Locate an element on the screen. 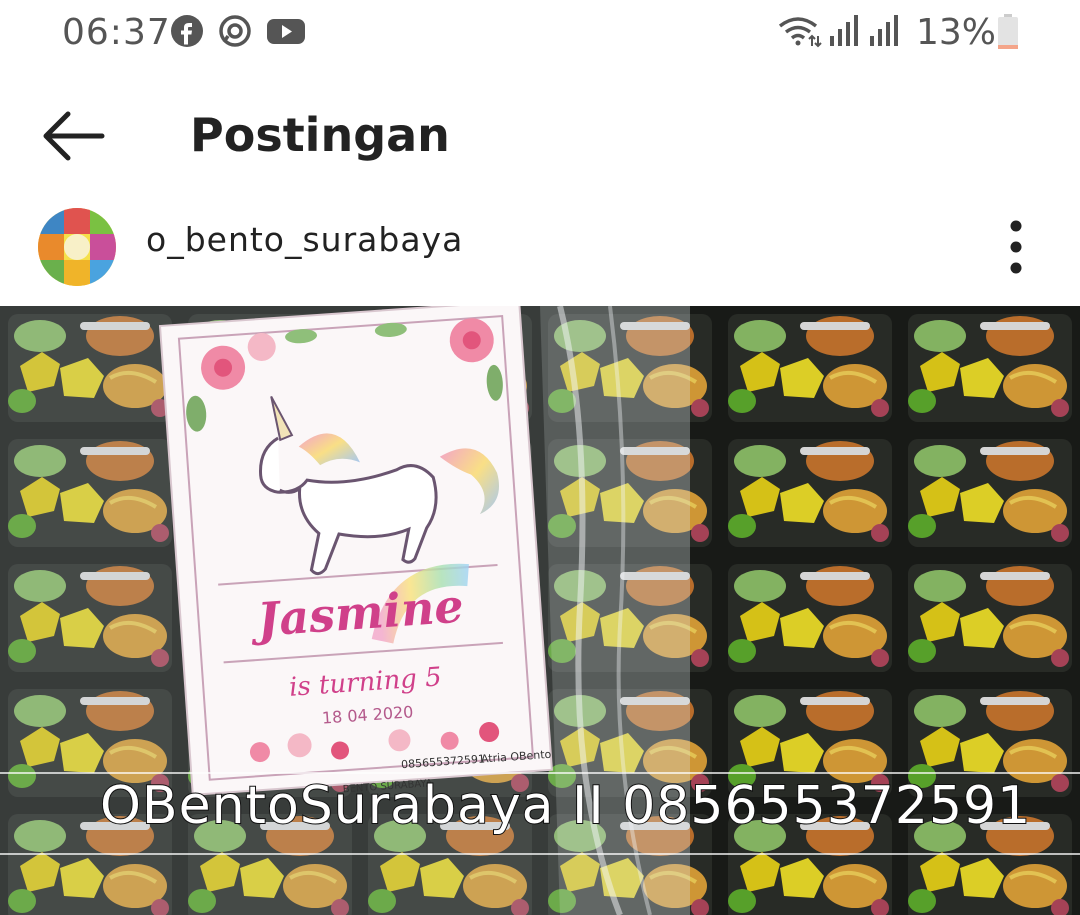  status-time: 06:37 is located at coordinates (116, 32).